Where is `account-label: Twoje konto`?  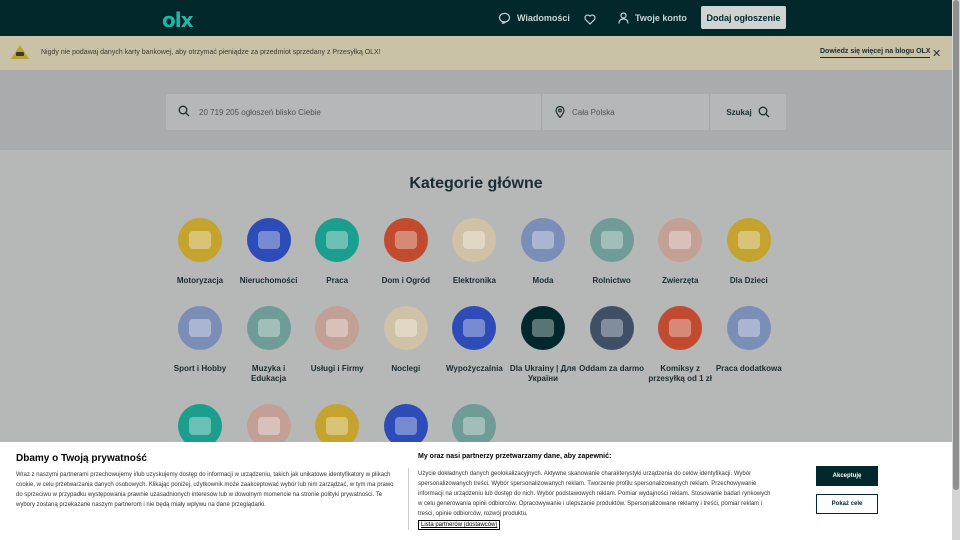
account-label: Twoje konto is located at coordinates (661, 18).